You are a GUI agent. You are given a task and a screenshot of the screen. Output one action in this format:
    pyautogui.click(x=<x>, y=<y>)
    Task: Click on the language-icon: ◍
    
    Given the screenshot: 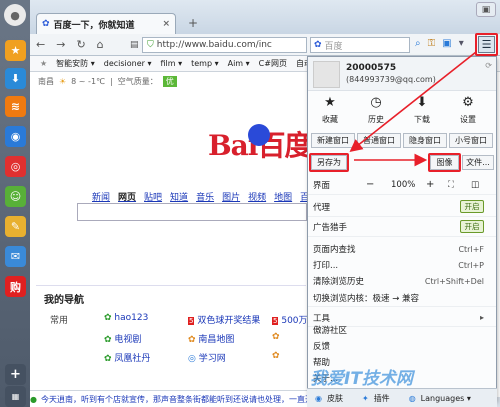 What is the action you would take?
    pyautogui.click(x=412, y=398)
    